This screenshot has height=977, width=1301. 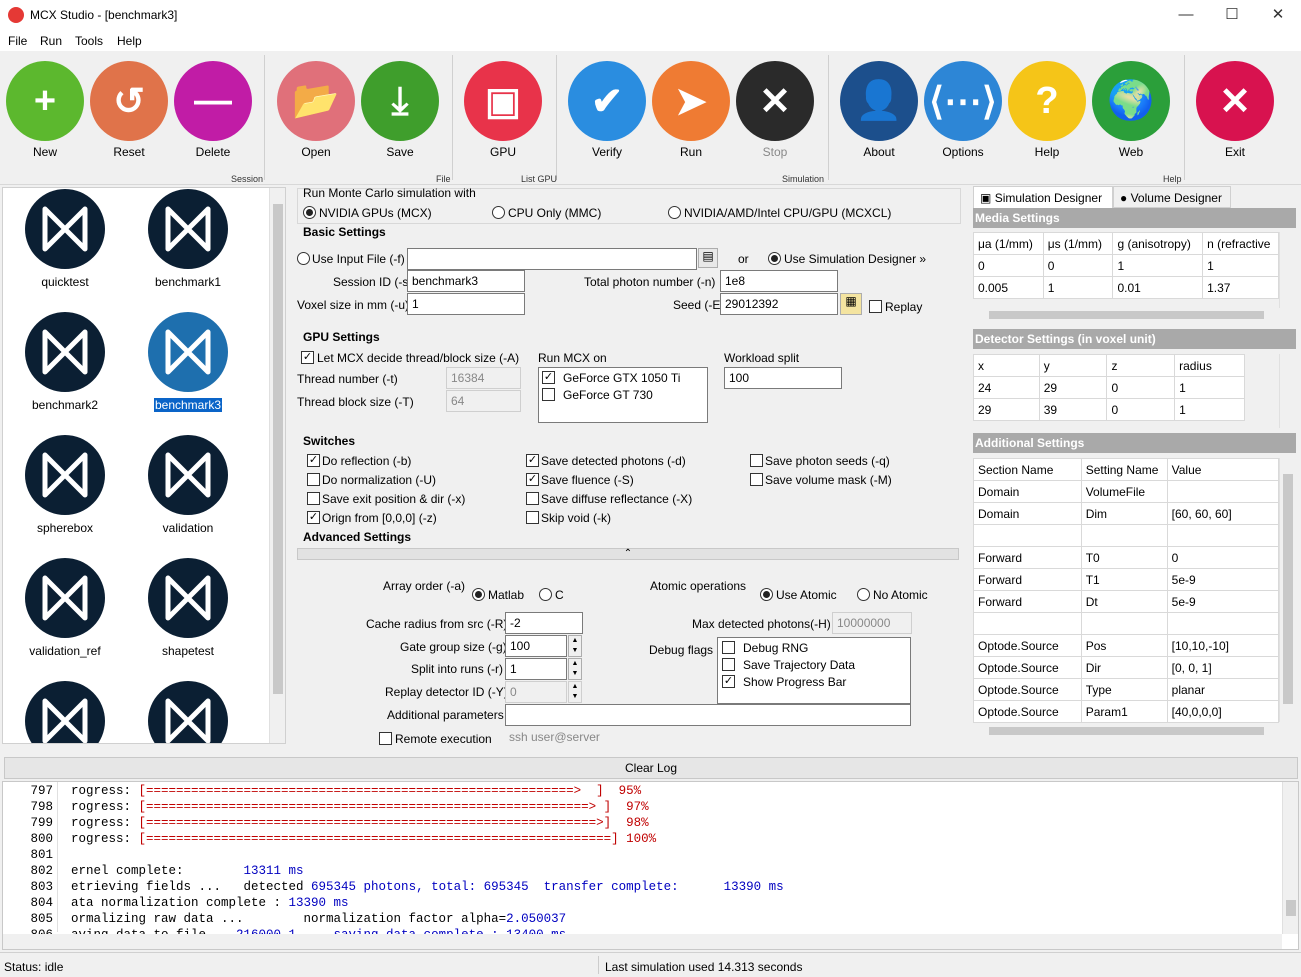 What do you see at coordinates (478, 594) in the screenshot?
I see `radio-matlab` at bounding box center [478, 594].